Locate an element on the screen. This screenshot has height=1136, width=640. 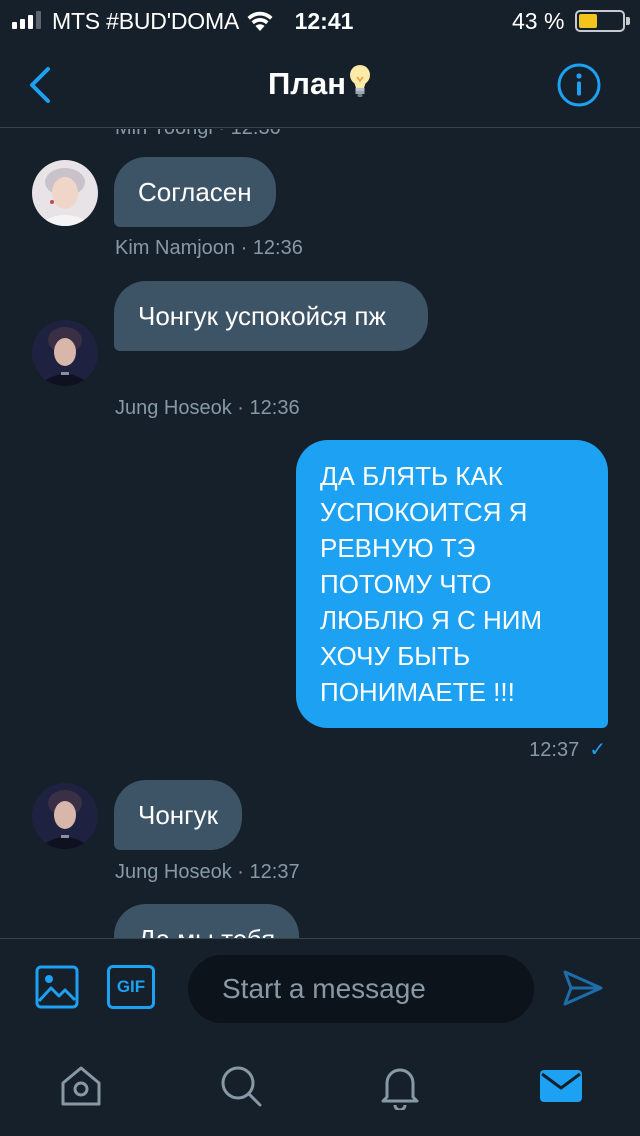
conversation-header: План is located at coordinates (320, 85).